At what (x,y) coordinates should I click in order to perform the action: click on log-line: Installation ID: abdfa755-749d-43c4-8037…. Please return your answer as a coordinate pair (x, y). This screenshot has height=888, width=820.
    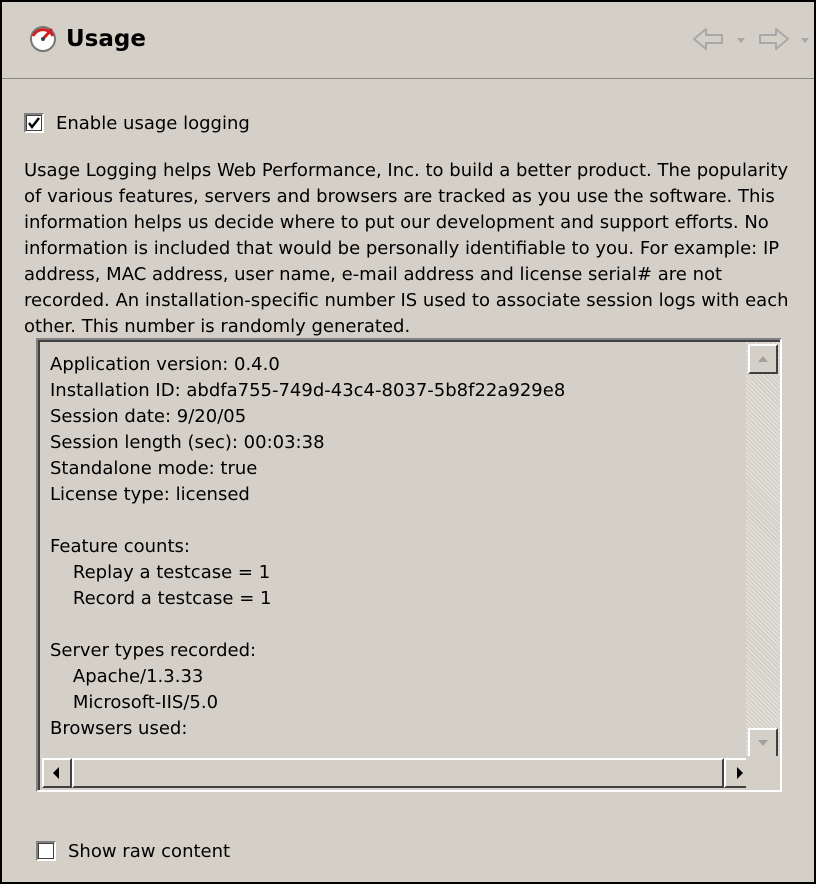
    Looking at the image, I should click on (308, 390).